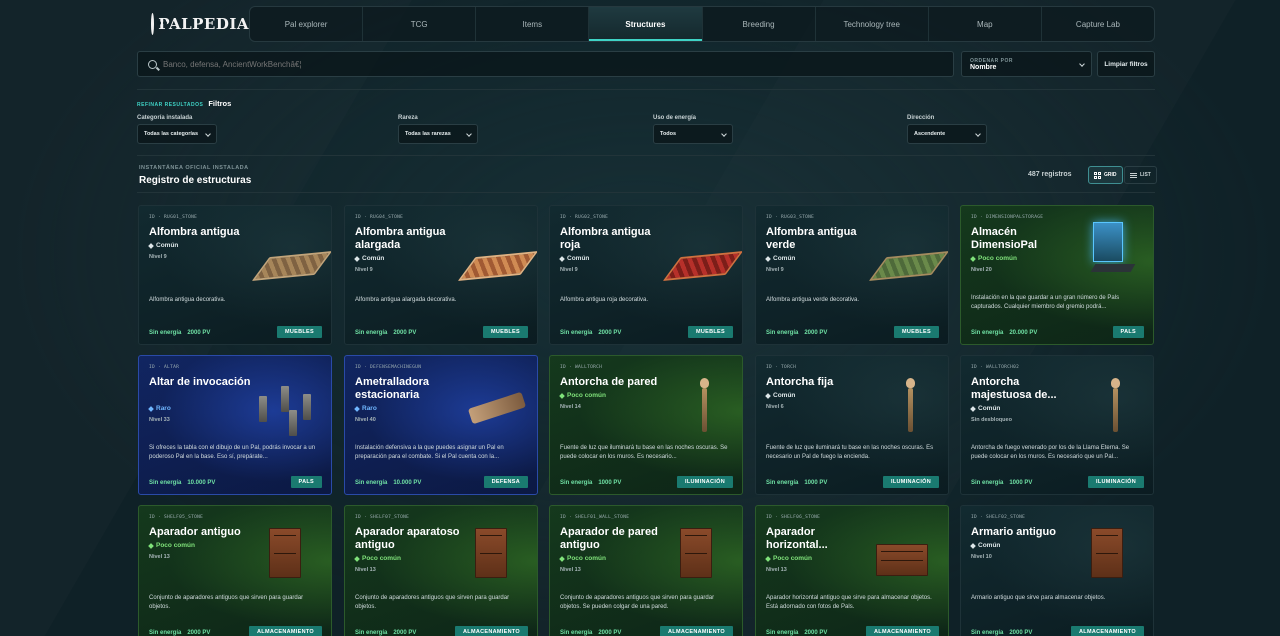 The width and height of the screenshot is (1280, 636). Describe the element at coordinates (646, 24) in the screenshot. I see `tab-structures: Structures` at that location.